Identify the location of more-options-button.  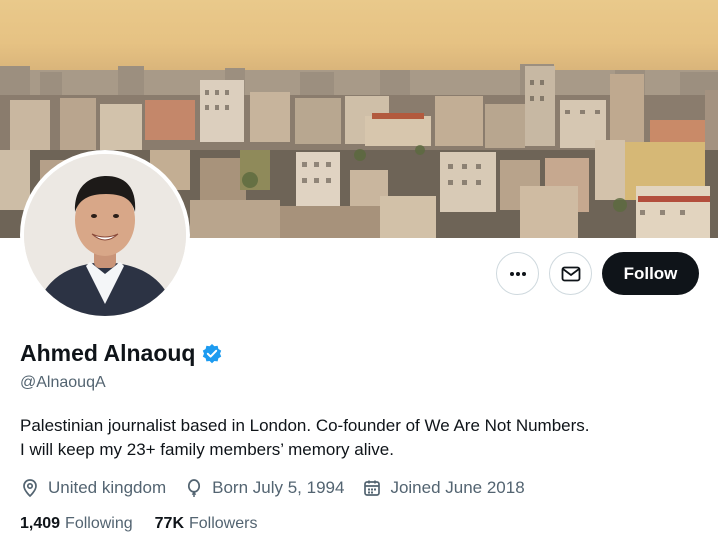
(517, 273).